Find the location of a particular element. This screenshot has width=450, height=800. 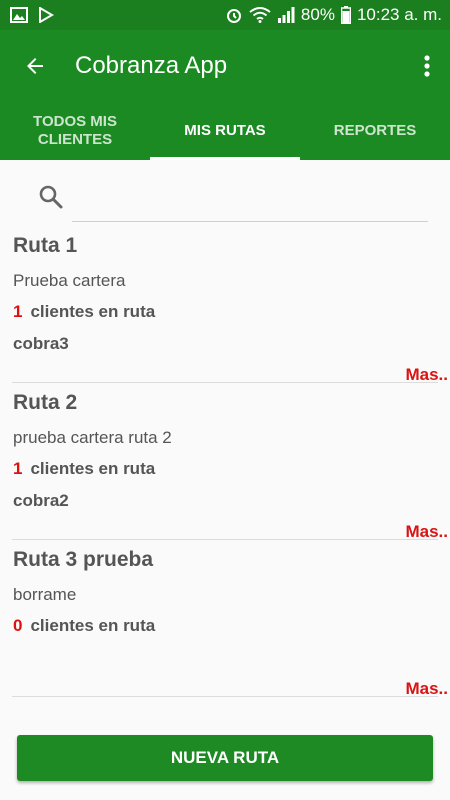

tab-todos-mis-clientes: TODOS MIS CLIENTES is located at coordinates (75, 131).